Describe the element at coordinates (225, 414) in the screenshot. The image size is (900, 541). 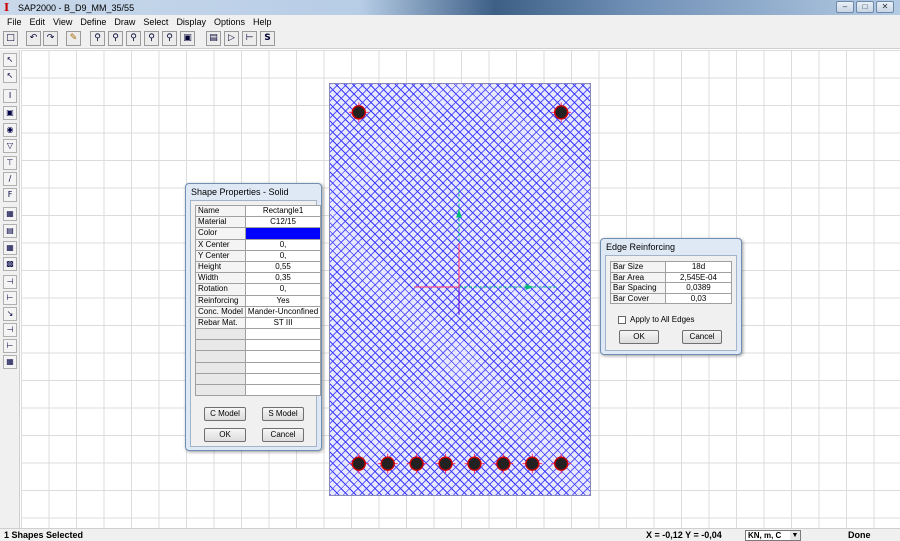
I see `c-model-button: C Model` at that location.